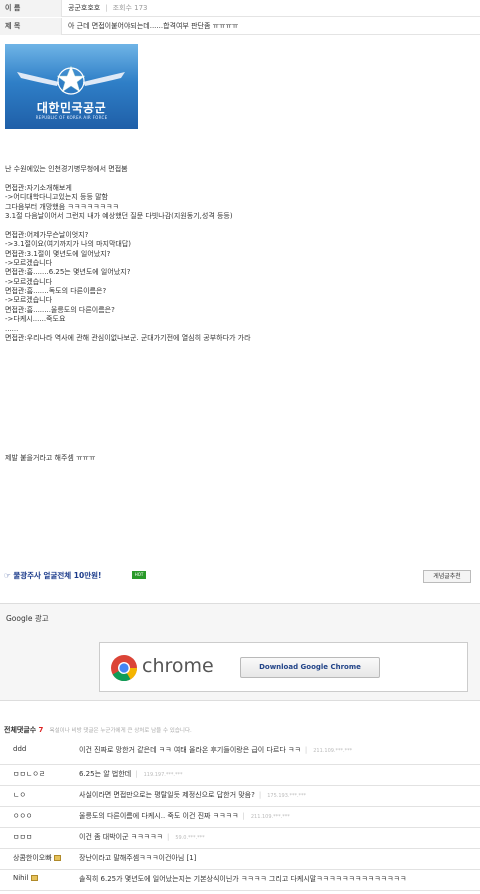  What do you see at coordinates (71, 117) in the screenshot?
I see `logo-subtitle: REPUBLIC OF KOREA AIR FORCE` at bounding box center [71, 117].